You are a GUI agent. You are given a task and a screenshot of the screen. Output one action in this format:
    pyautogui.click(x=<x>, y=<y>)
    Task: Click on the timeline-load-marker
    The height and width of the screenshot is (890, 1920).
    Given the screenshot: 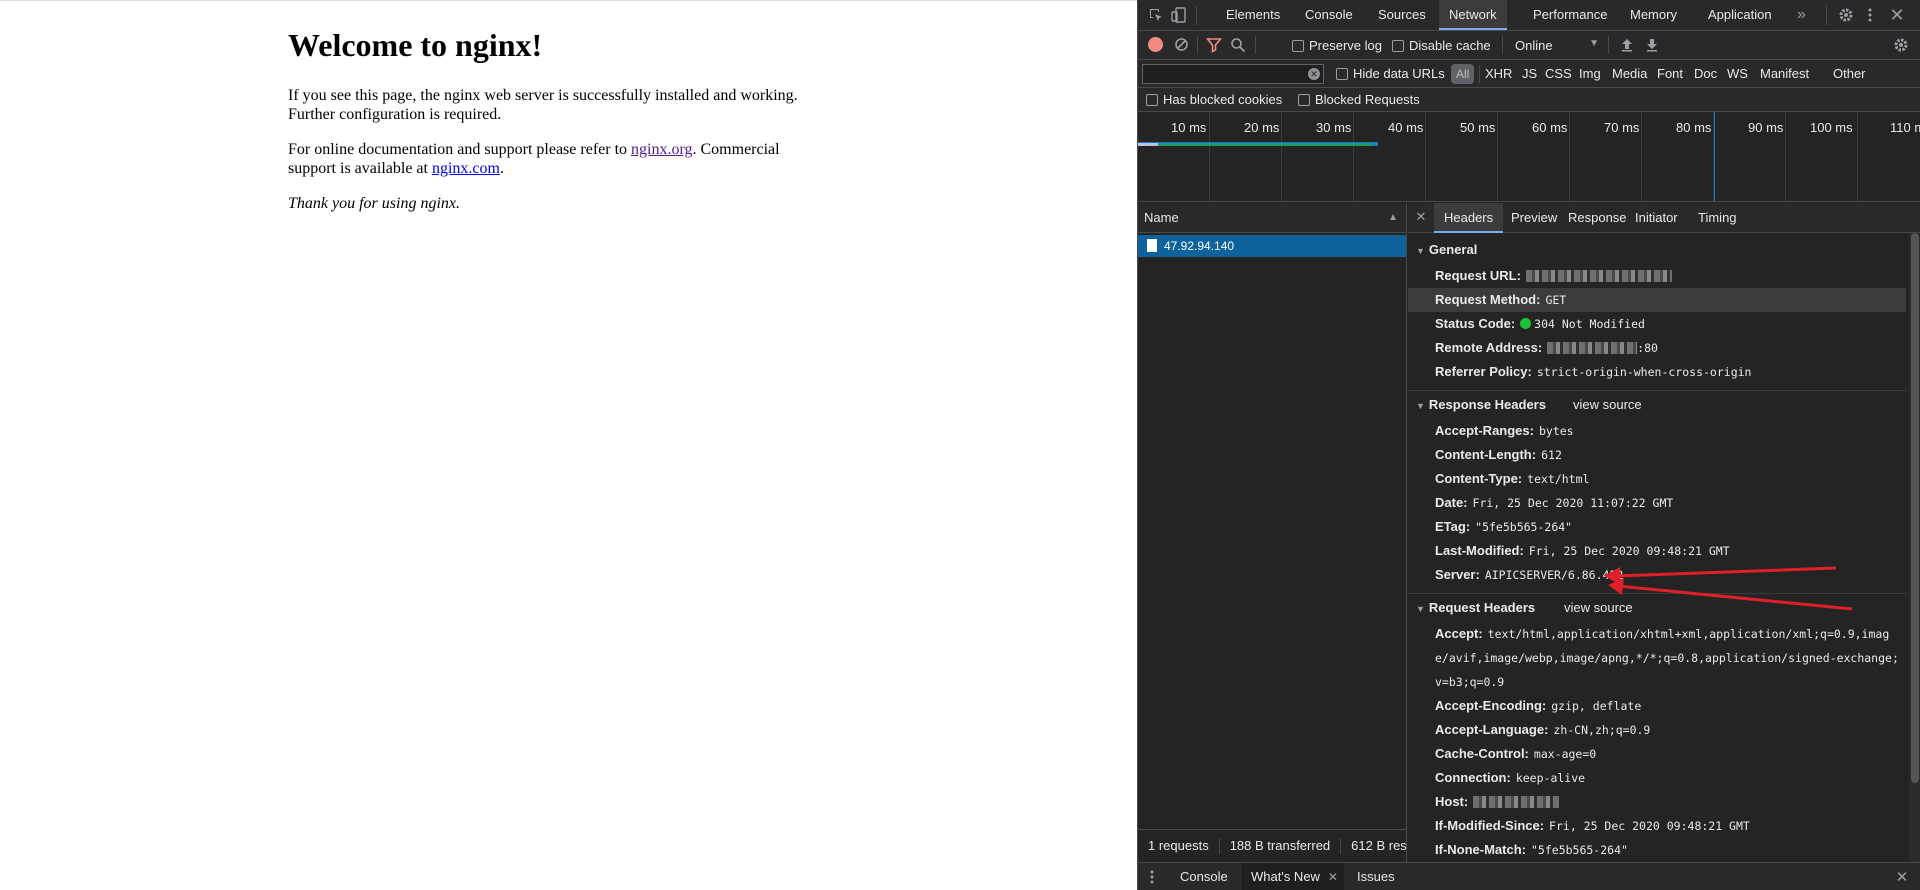 What is the action you would take?
    pyautogui.click(x=1714, y=156)
    